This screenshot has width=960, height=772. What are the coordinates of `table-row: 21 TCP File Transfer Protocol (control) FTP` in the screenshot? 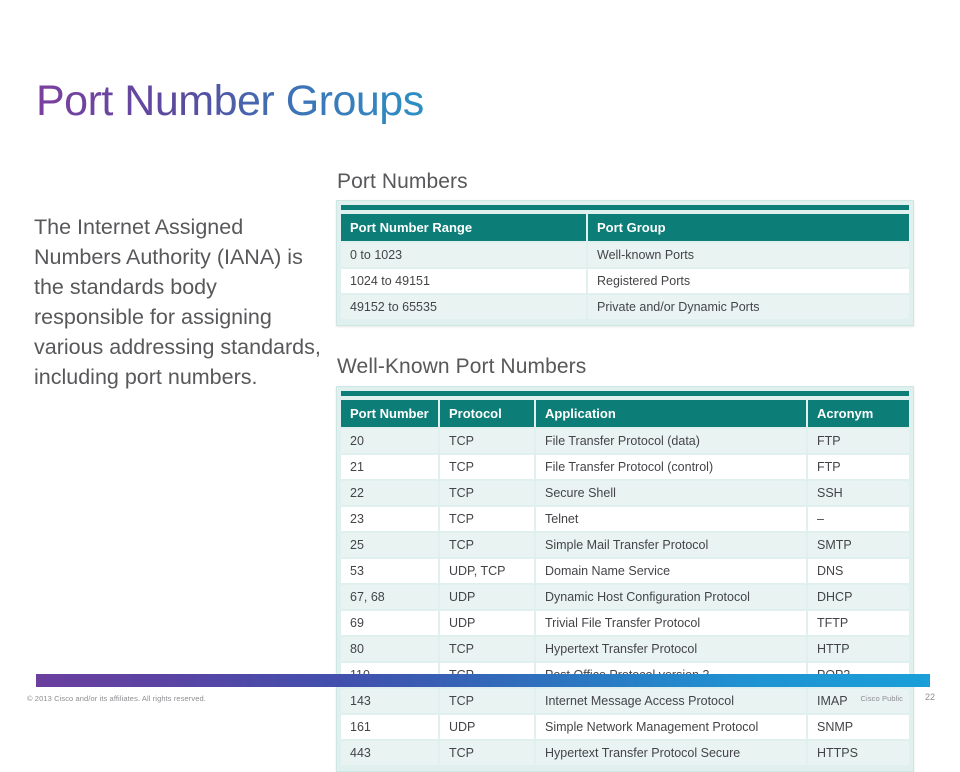 It's located at (625, 467).